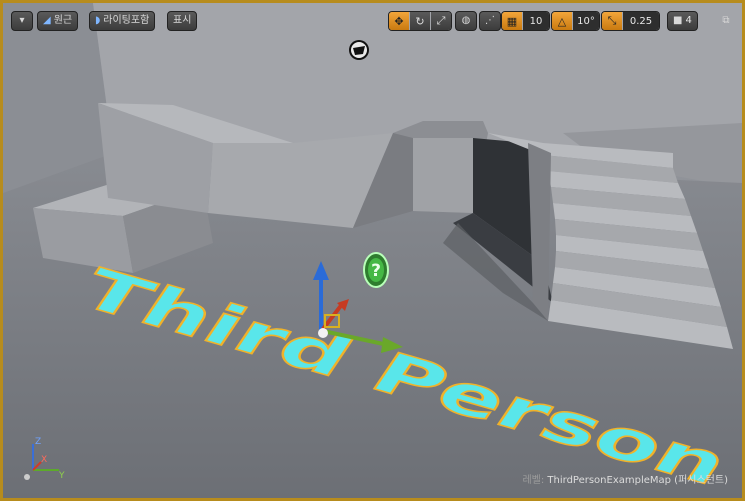  I want to click on chevron-down-icon: ▾, so click(22, 20).